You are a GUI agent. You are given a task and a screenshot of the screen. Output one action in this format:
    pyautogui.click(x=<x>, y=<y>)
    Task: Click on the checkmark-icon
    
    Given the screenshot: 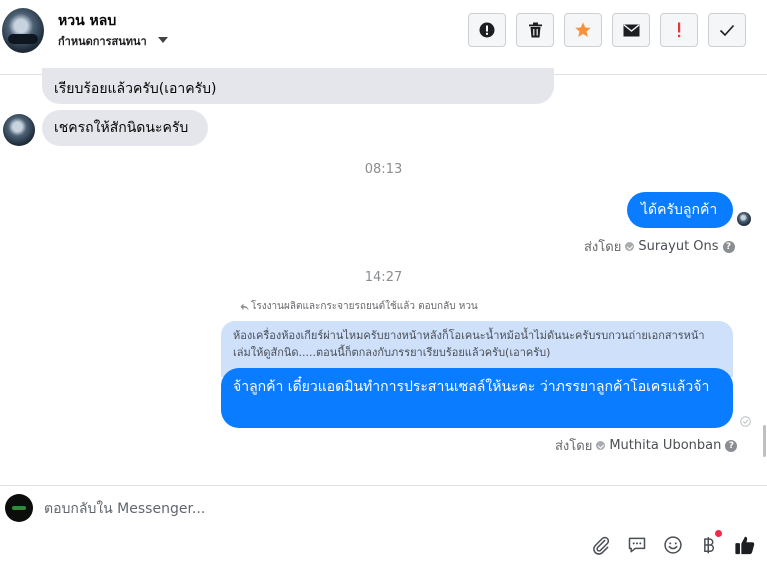 What is the action you would take?
    pyautogui.click(x=727, y=30)
    